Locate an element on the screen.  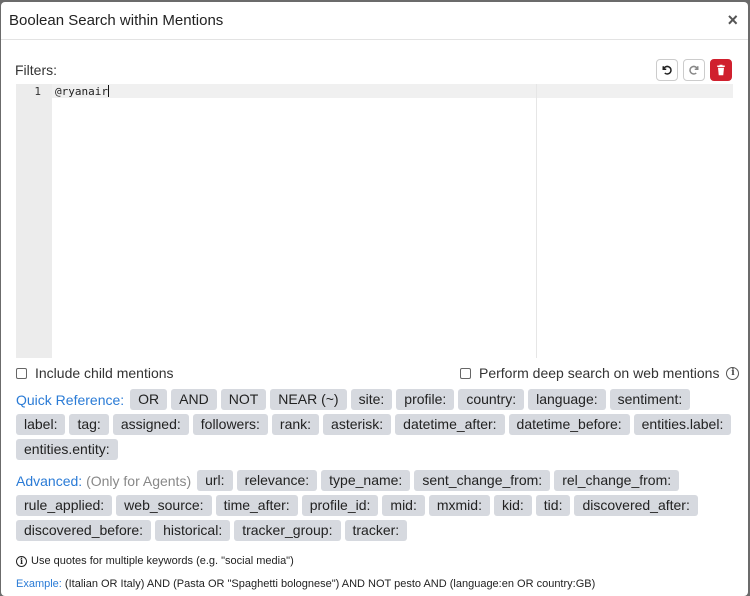
quick-reference-tag: NOT is located at coordinates (243, 399).